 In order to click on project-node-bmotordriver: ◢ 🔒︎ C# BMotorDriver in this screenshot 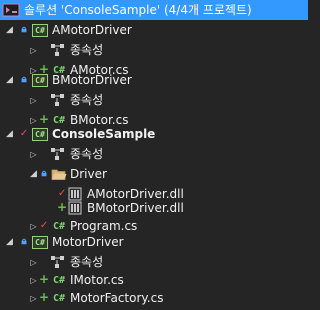, I will do `click(154, 80)`.